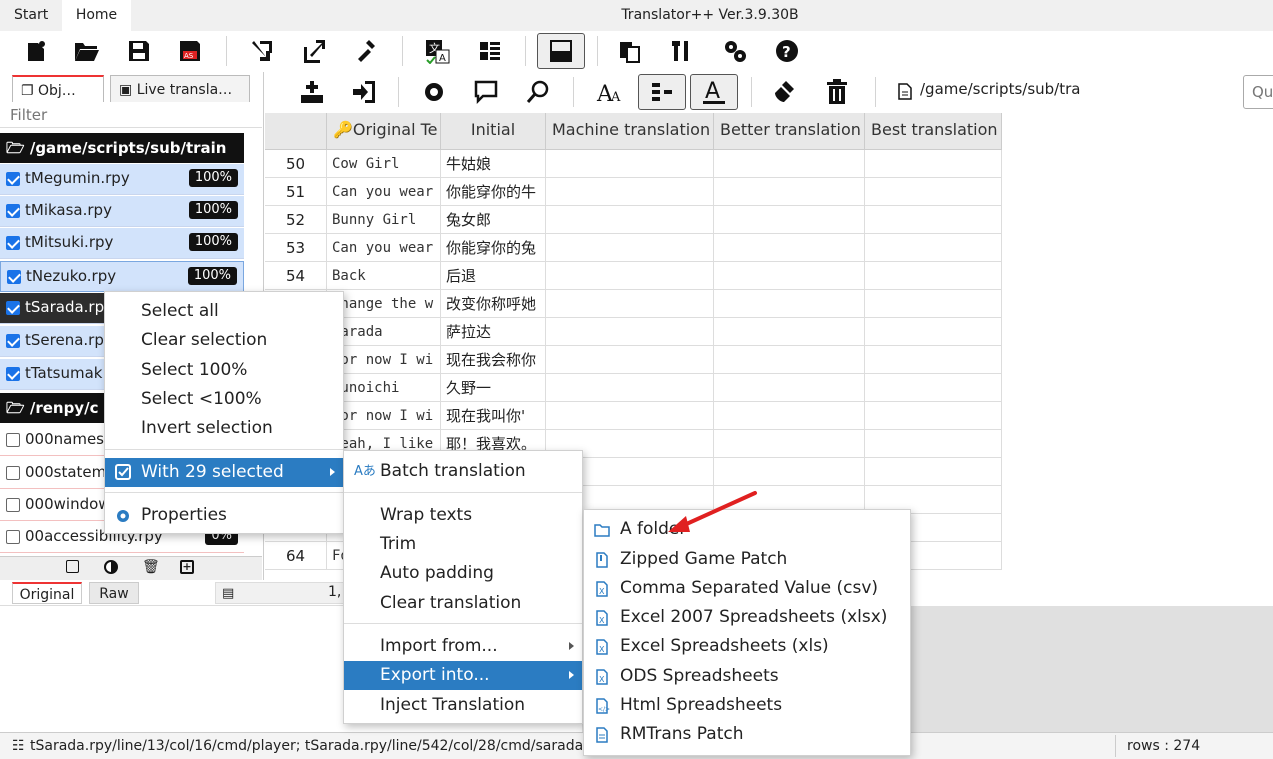 This screenshot has width=1273, height=759. What do you see at coordinates (630, 131) in the screenshot?
I see `column-header-machine: Machine translation` at bounding box center [630, 131].